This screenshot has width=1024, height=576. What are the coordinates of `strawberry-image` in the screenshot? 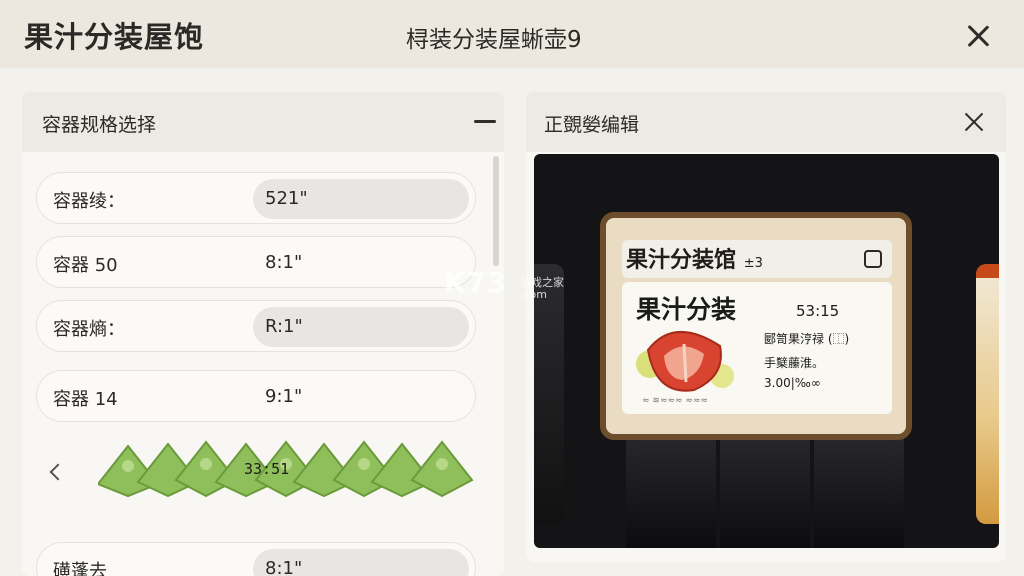 It's located at (685, 361).